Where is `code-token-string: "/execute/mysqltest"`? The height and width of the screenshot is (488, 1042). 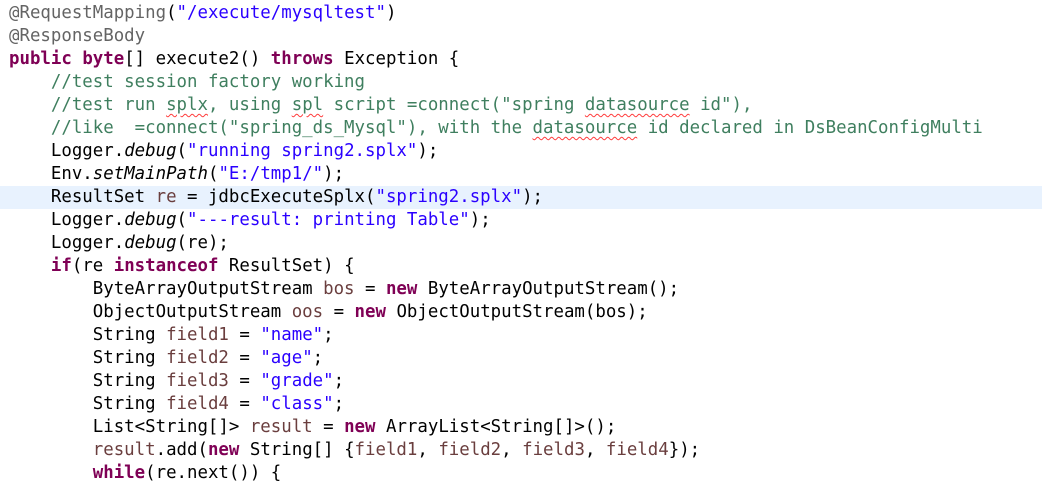
code-token-string: "/execute/mysqltest" is located at coordinates (281, 13).